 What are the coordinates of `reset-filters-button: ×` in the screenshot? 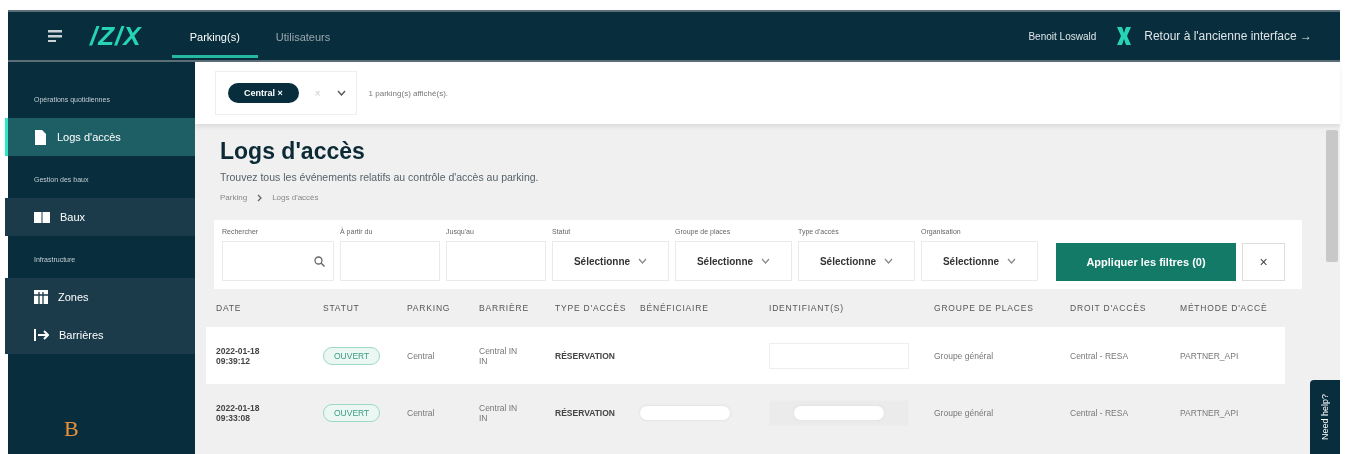 It's located at (1263, 262).